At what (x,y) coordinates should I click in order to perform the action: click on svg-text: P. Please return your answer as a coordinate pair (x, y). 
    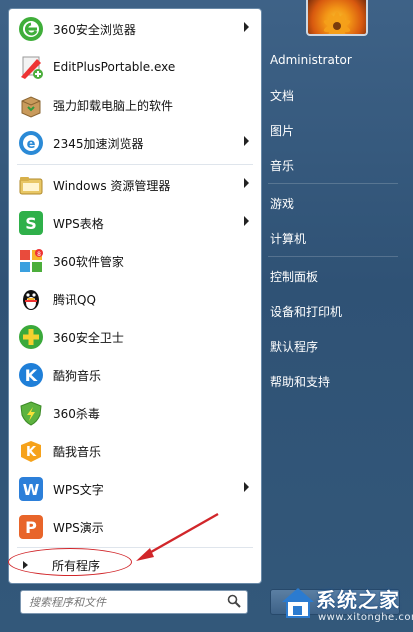
    Looking at the image, I should click on (31, 527).